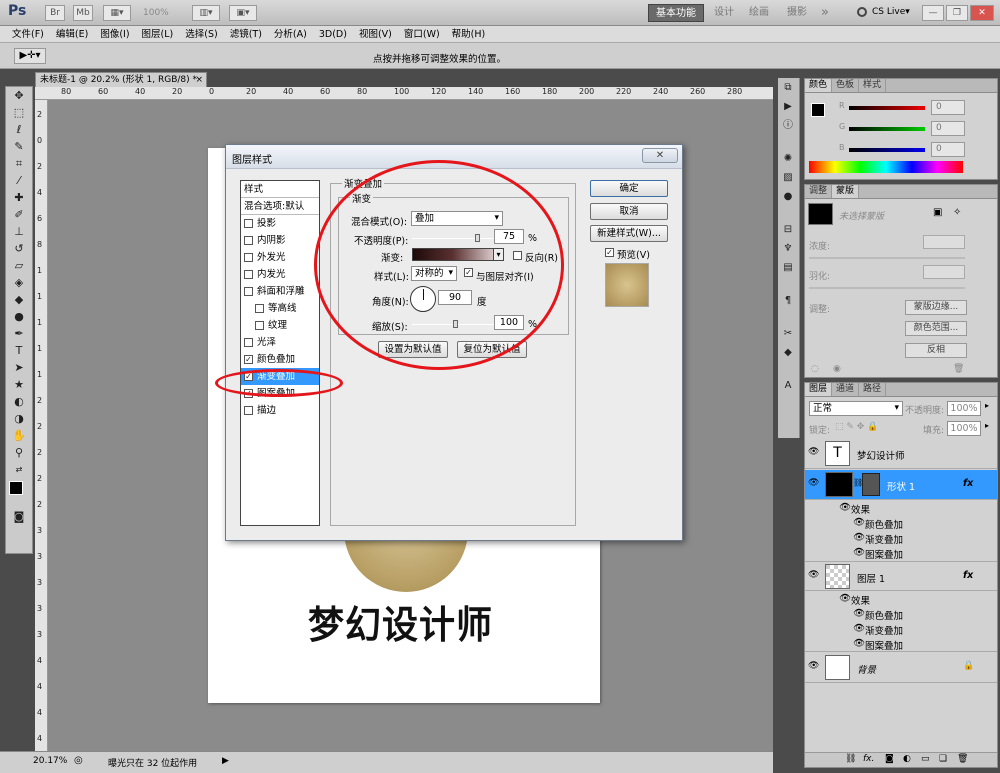 This screenshot has width=1000, height=773. I want to click on minimize-button: —, so click(933, 13).